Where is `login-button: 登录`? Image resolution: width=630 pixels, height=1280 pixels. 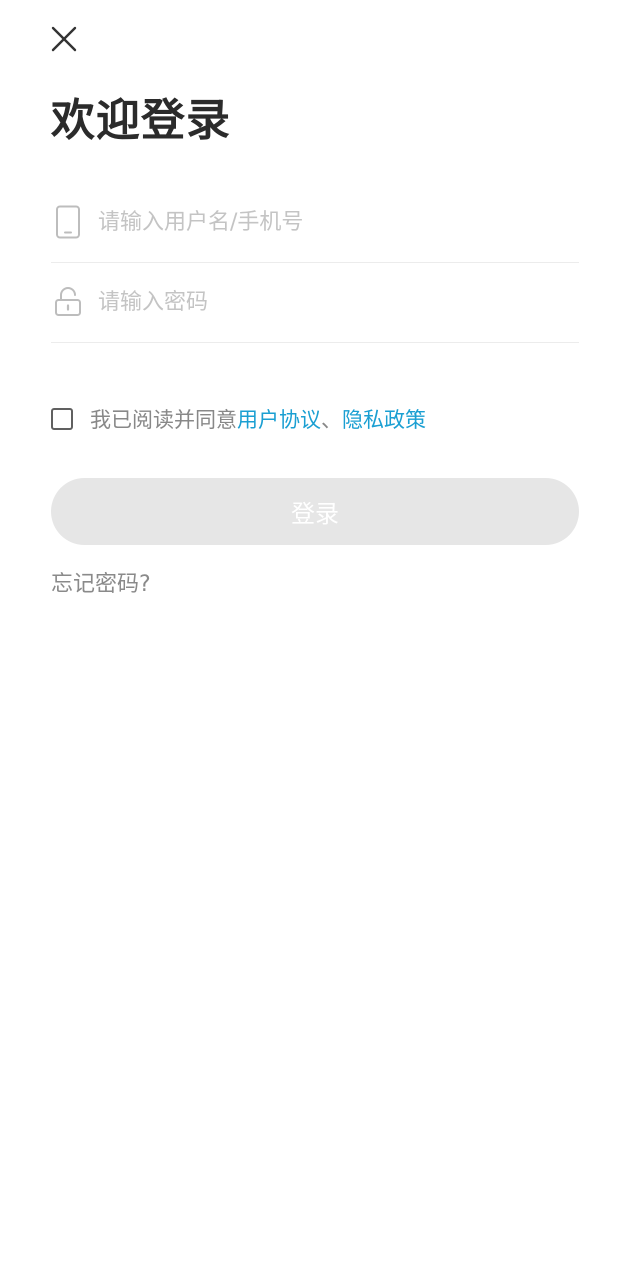 login-button: 登录 is located at coordinates (315, 511).